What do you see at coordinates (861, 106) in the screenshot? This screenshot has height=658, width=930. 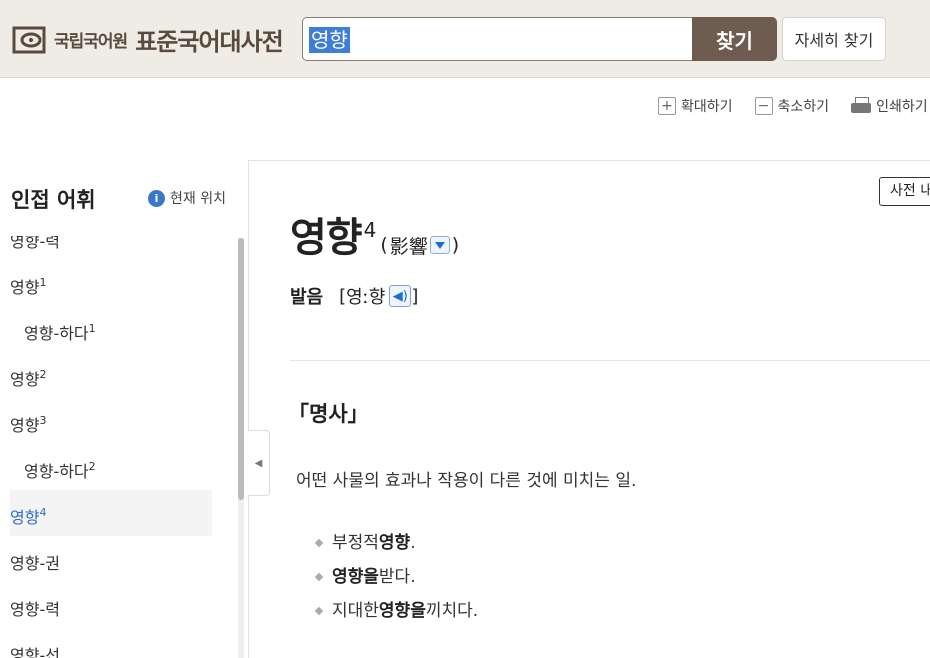 I see `printer-icon` at bounding box center [861, 106].